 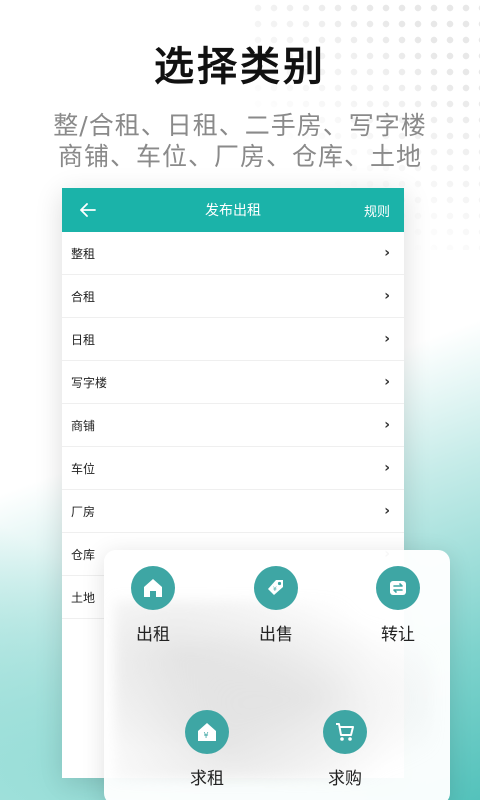 What do you see at coordinates (398, 635) in the screenshot?
I see `action-label: 转让` at bounding box center [398, 635].